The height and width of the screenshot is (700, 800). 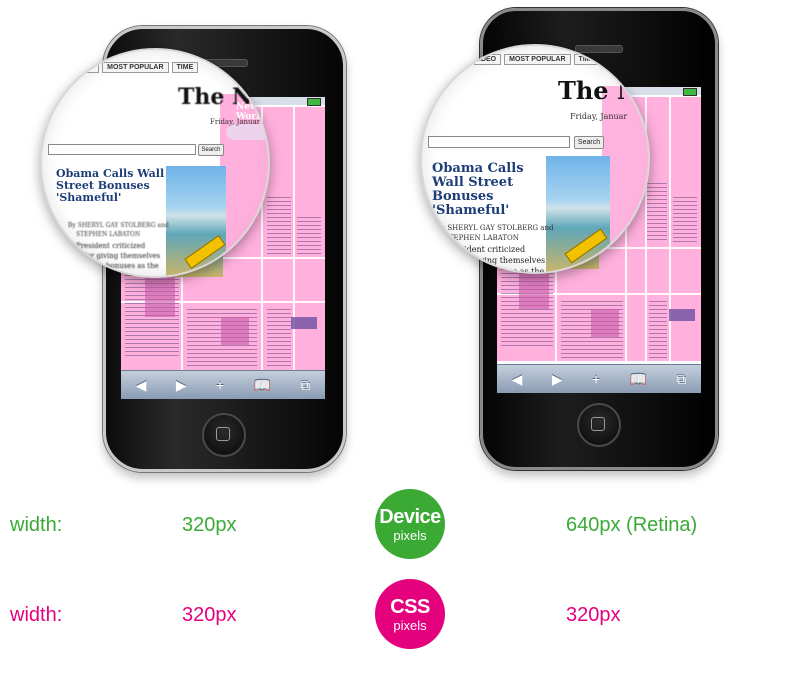 What do you see at coordinates (410, 516) in the screenshot?
I see `badge-title: Device` at bounding box center [410, 516].